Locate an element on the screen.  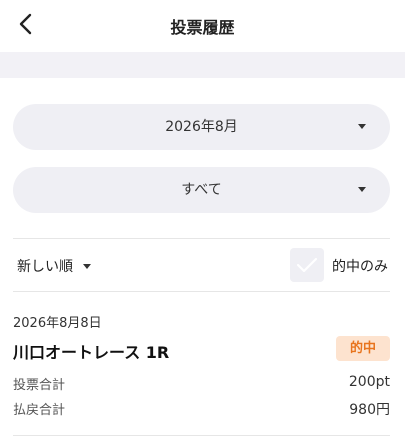
payout-total-label: 払戻合計 is located at coordinates (39, 410).